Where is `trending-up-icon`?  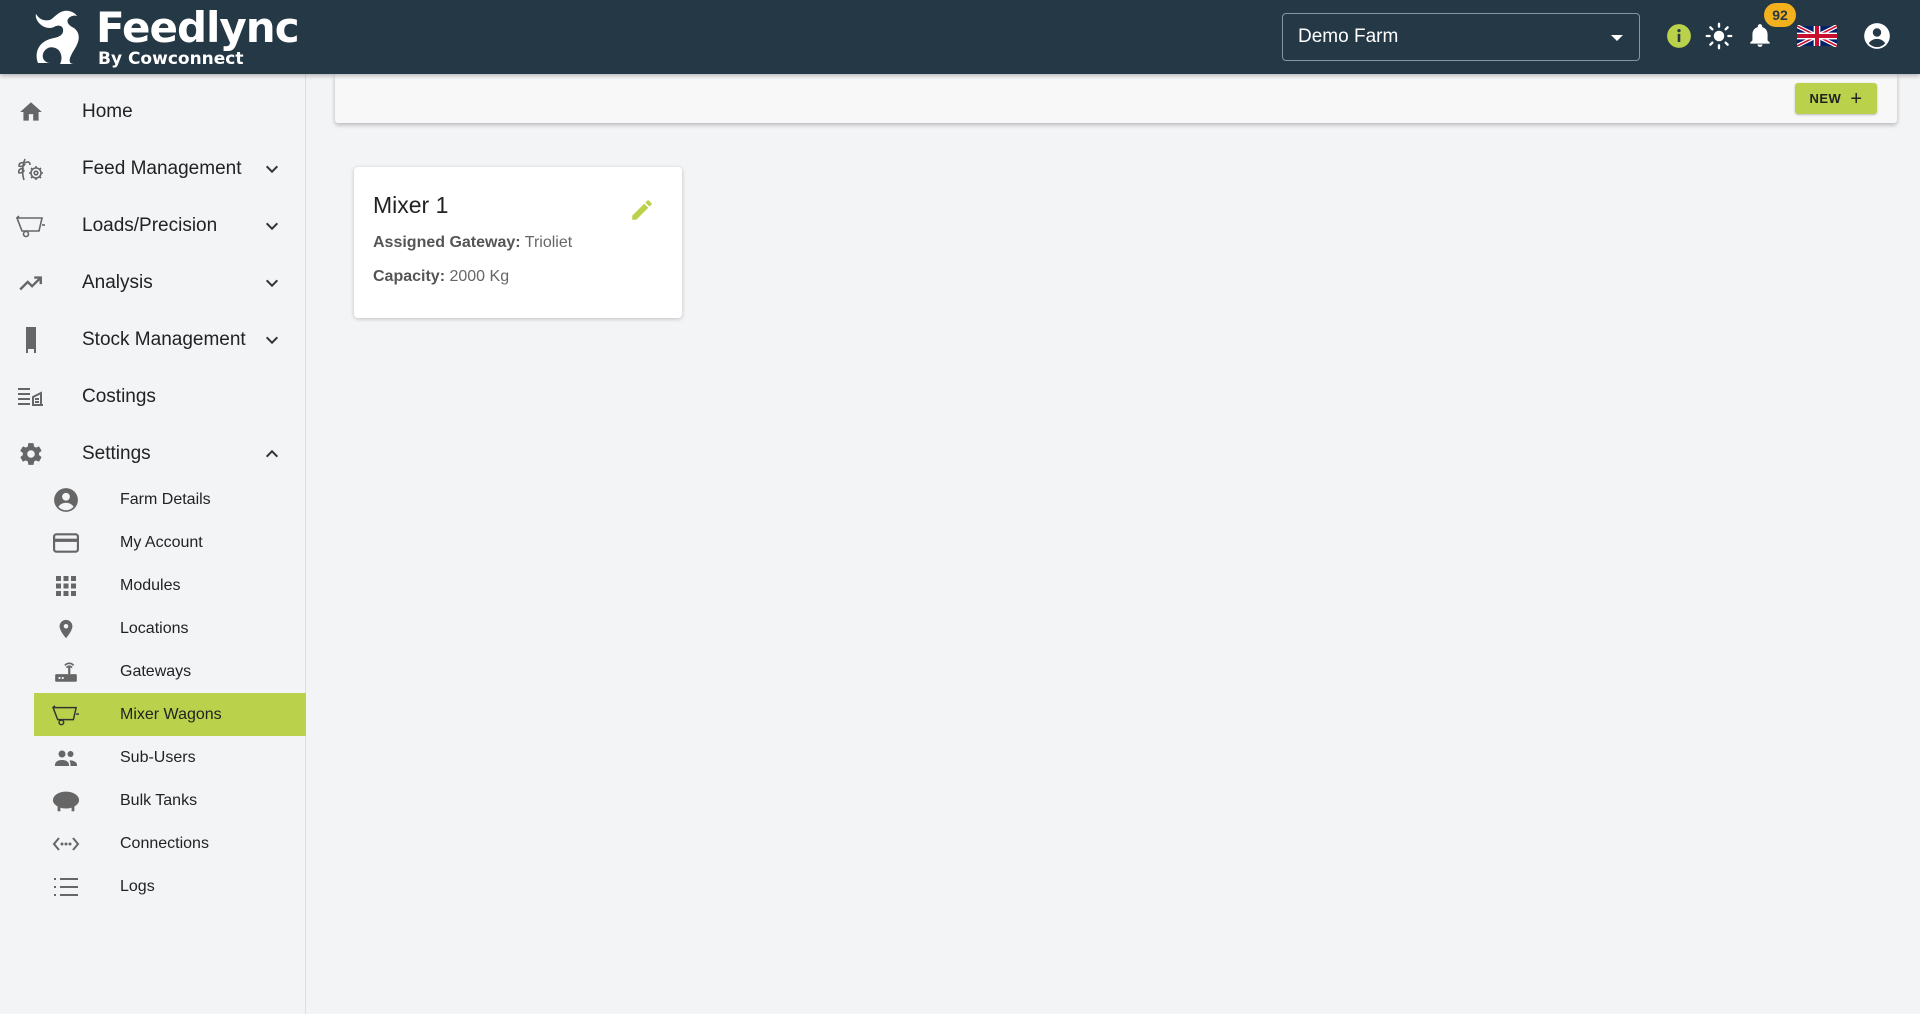 trending-up-icon is located at coordinates (31, 283).